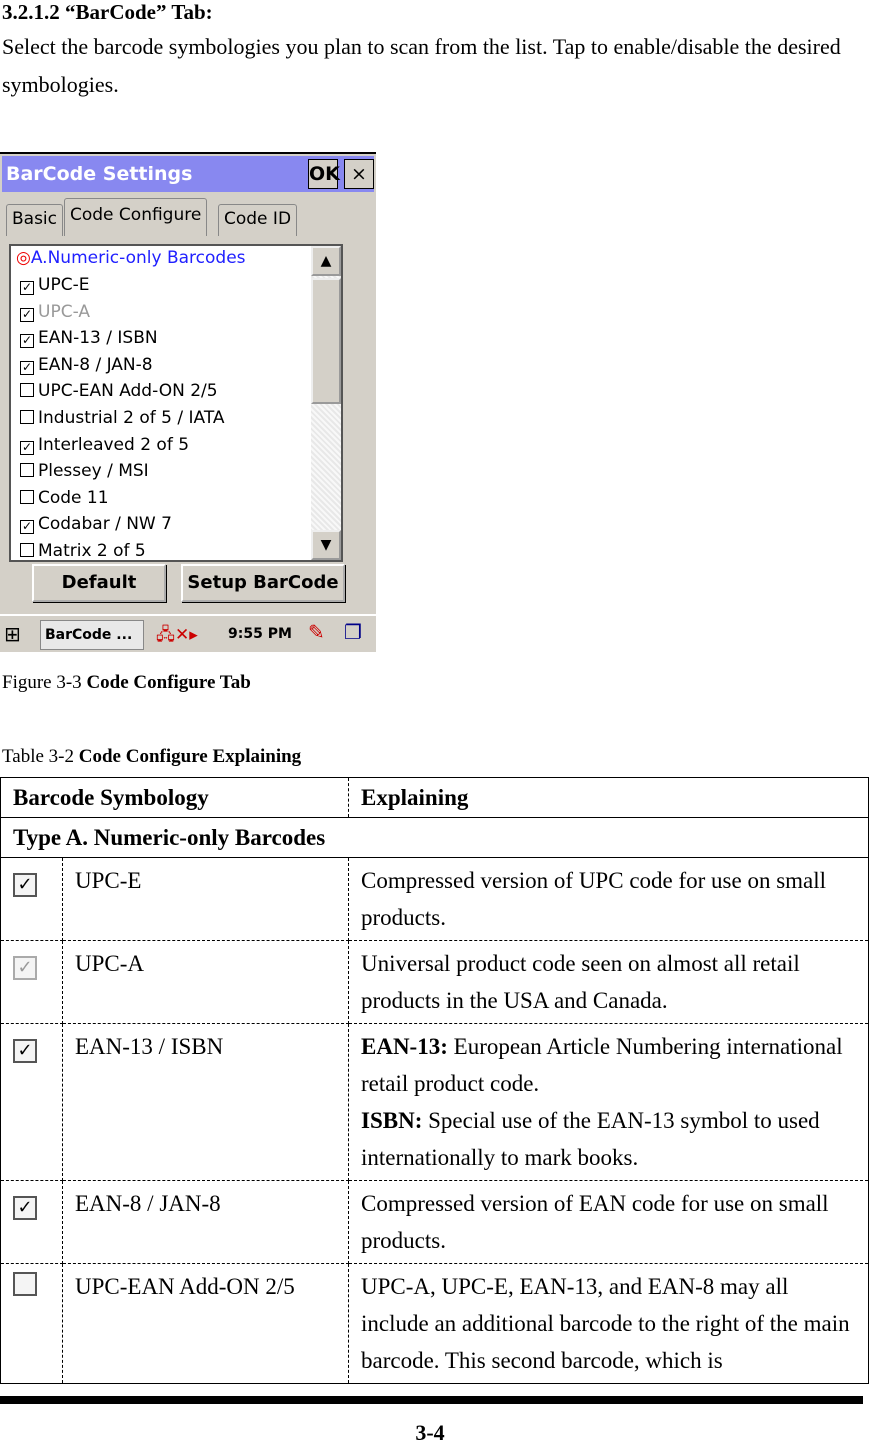 The height and width of the screenshot is (1446, 870). What do you see at coordinates (12, 634) in the screenshot?
I see `start-icon: ⊞` at bounding box center [12, 634].